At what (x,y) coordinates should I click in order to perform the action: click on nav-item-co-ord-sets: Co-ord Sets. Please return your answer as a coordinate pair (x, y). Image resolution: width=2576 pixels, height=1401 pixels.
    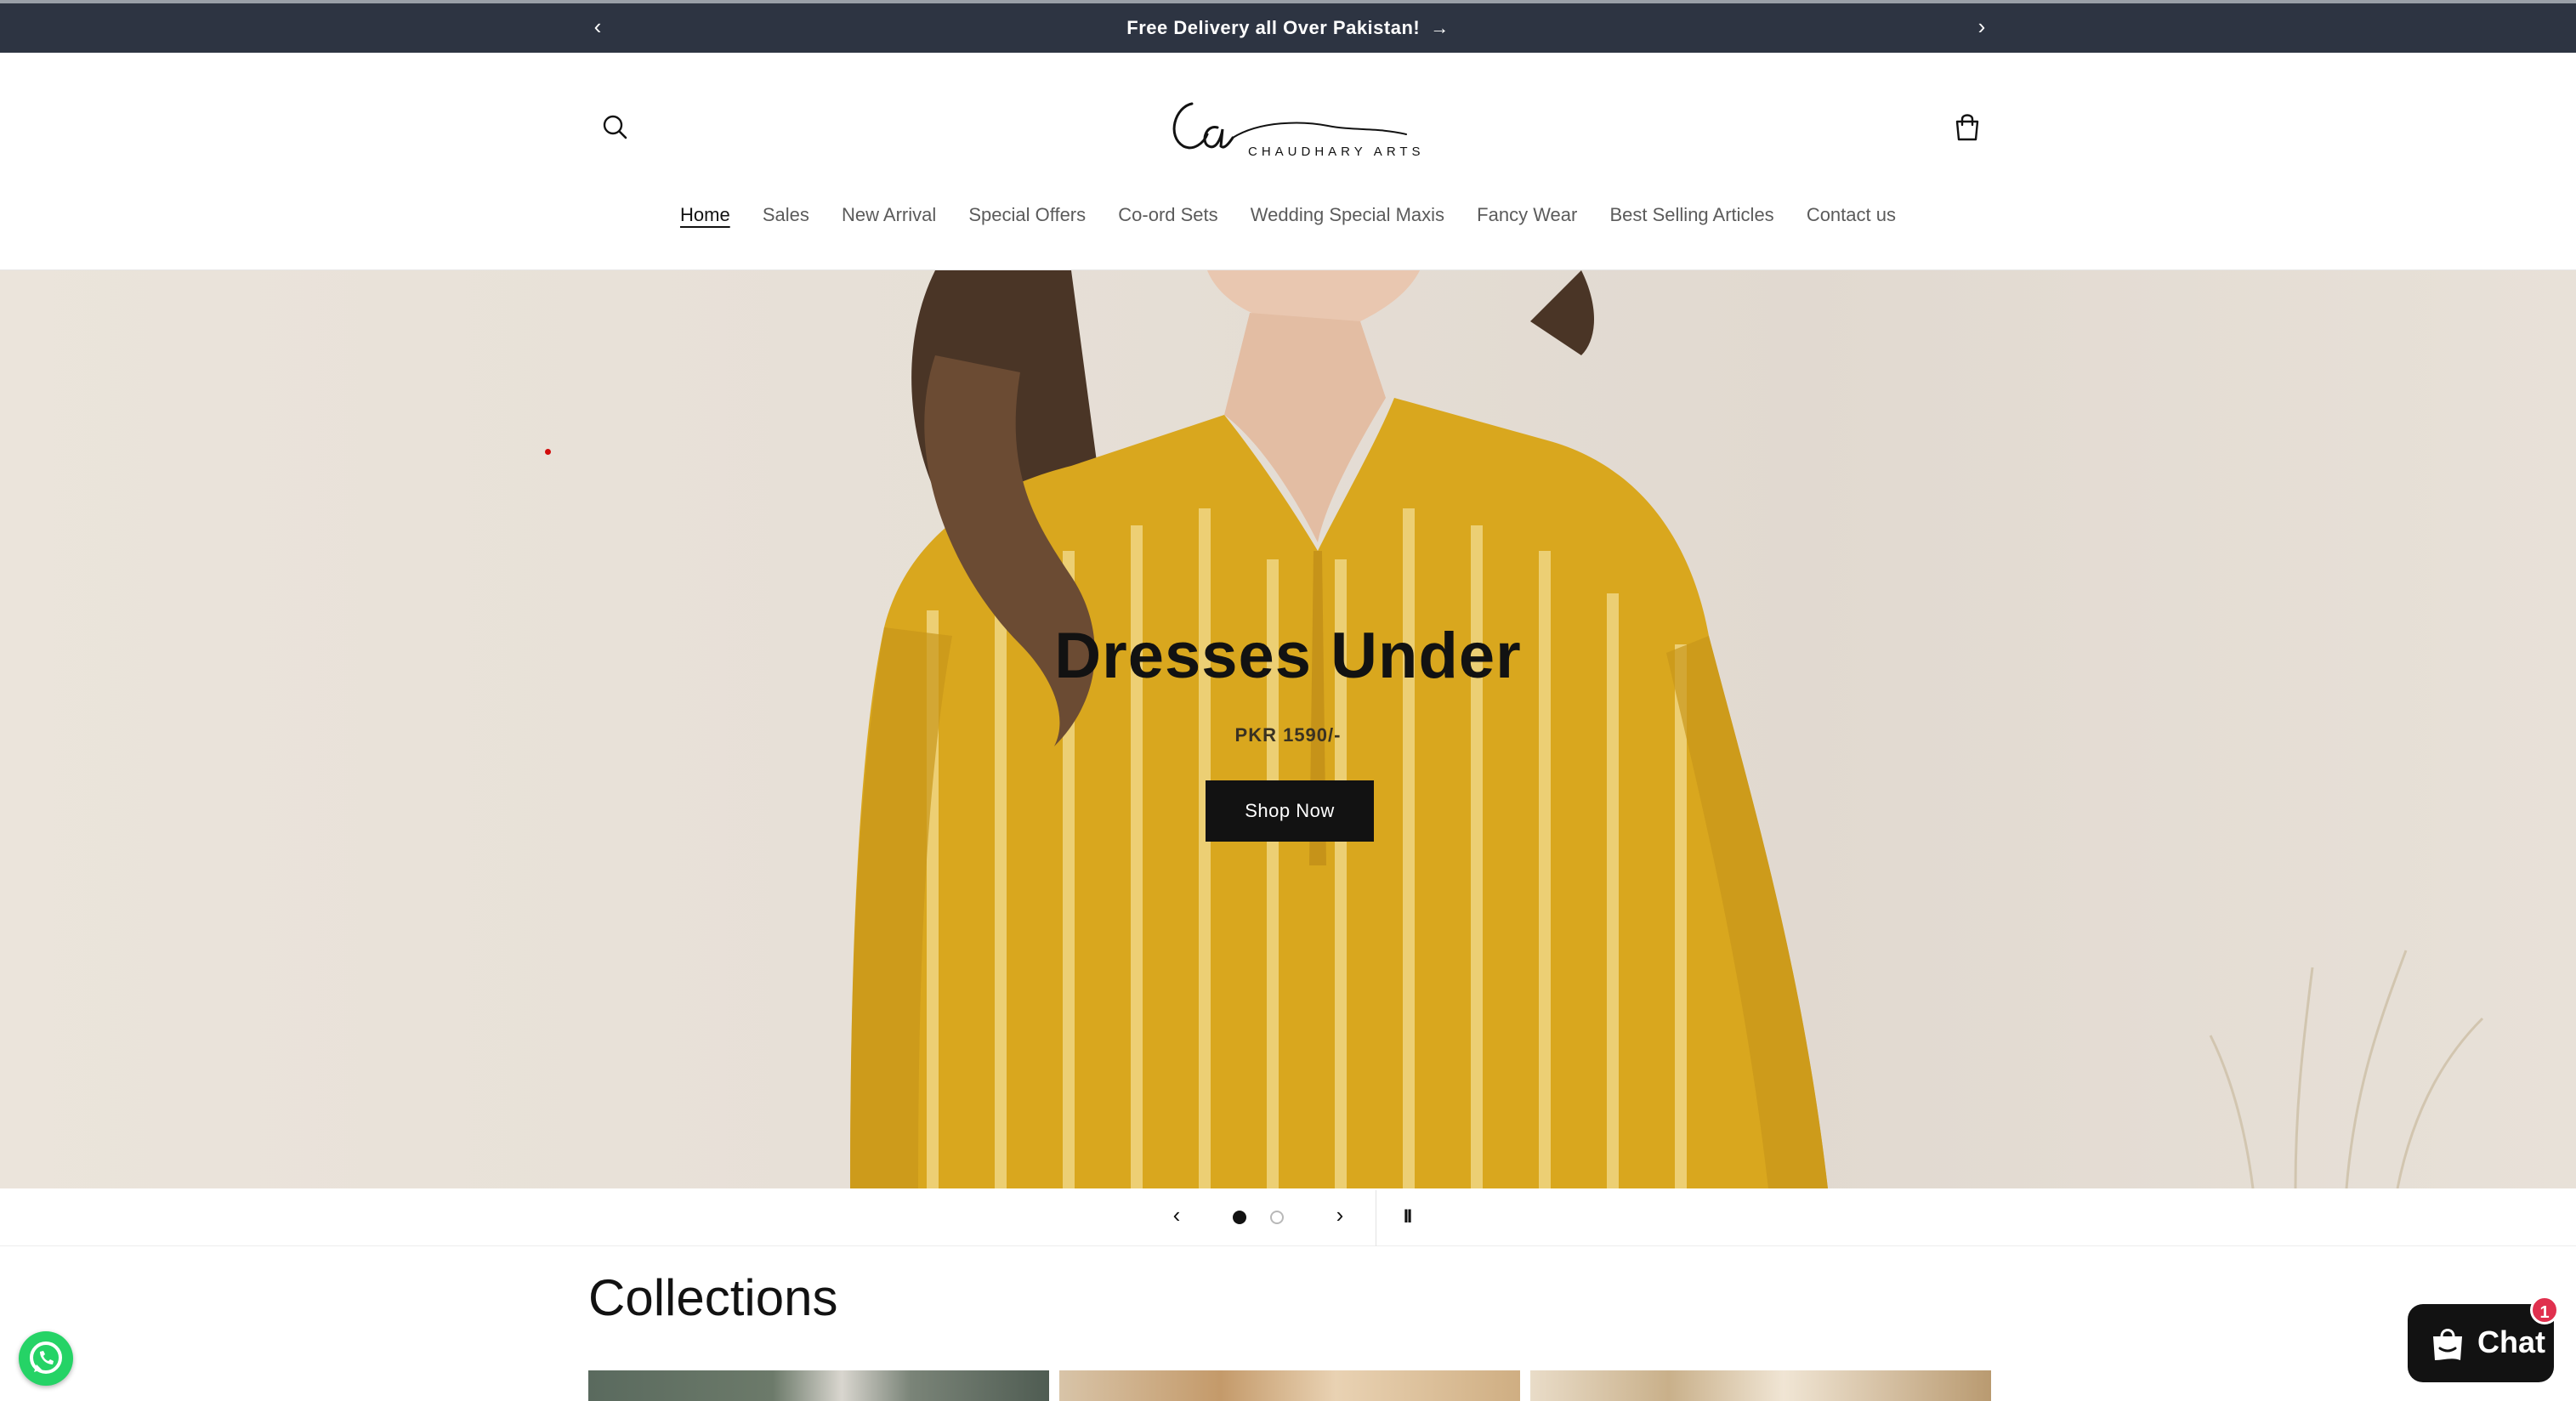
    Looking at the image, I should click on (1168, 215).